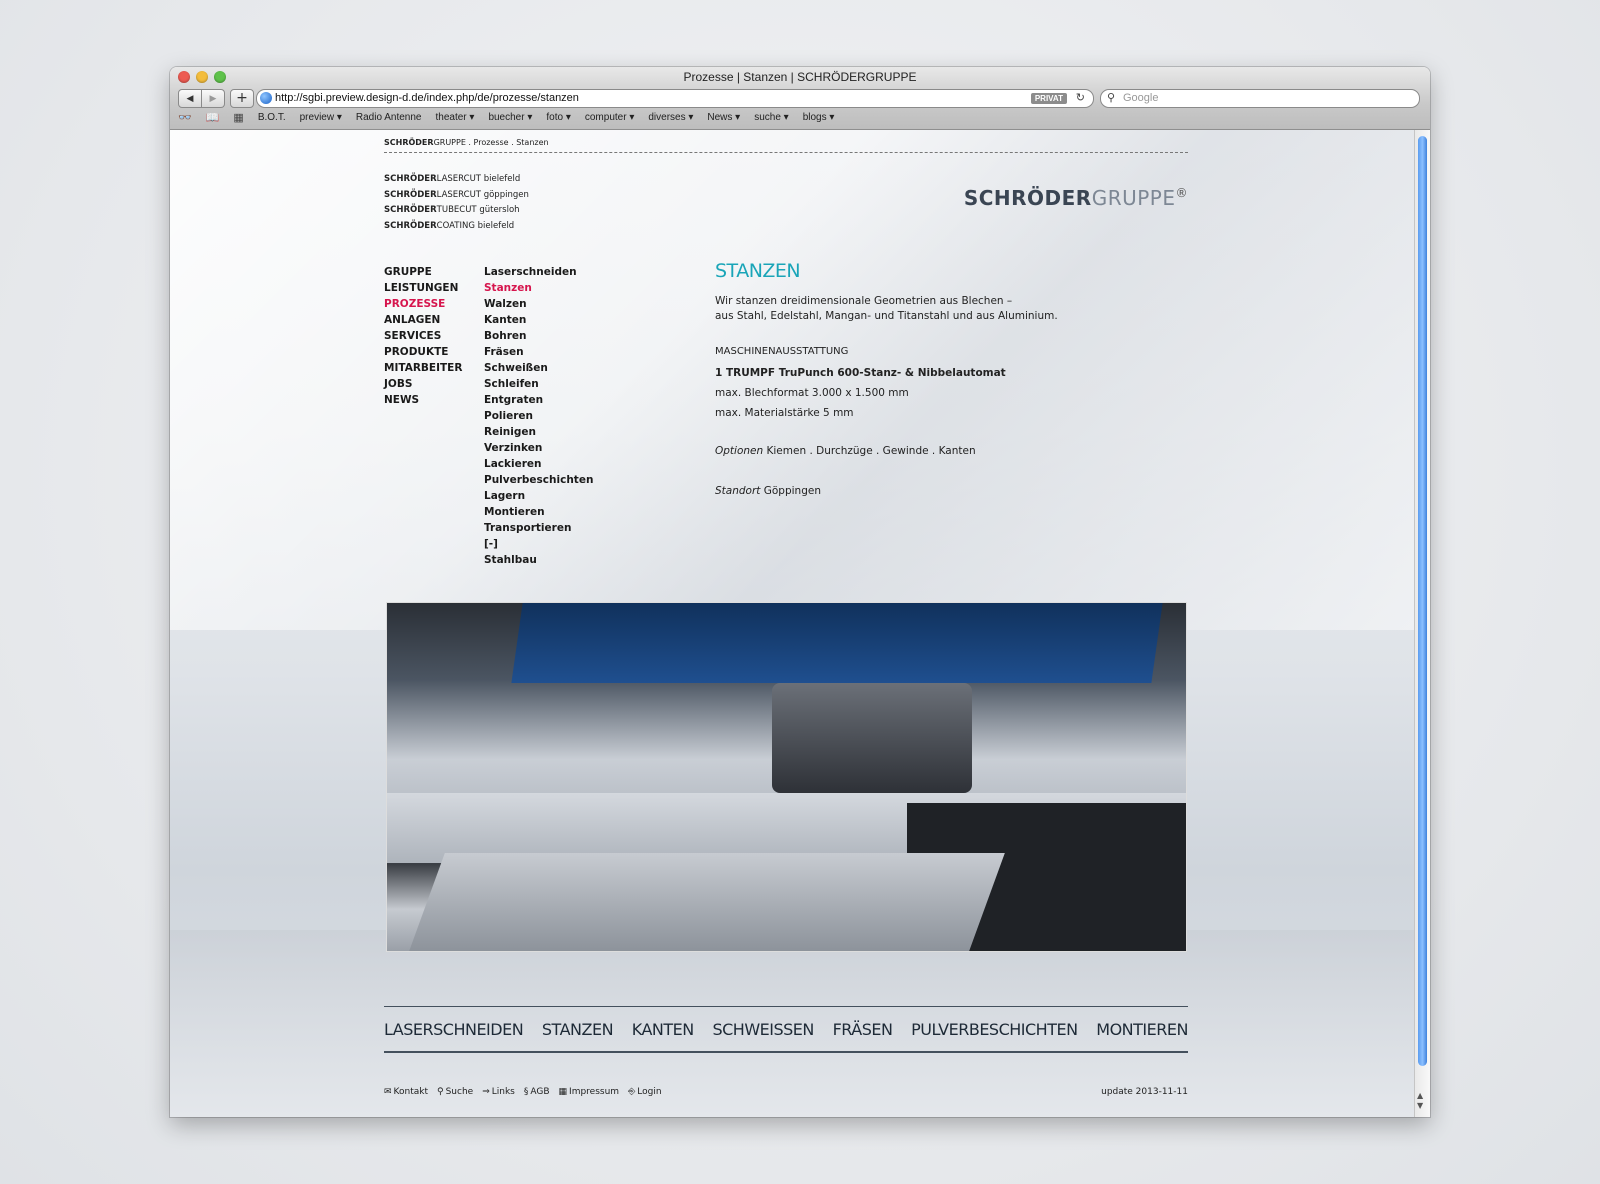 This screenshot has height=1184, width=1600. What do you see at coordinates (456, 211) in the screenshot?
I see `site-link: SCHRÖDERTUBECUT gütersloh` at bounding box center [456, 211].